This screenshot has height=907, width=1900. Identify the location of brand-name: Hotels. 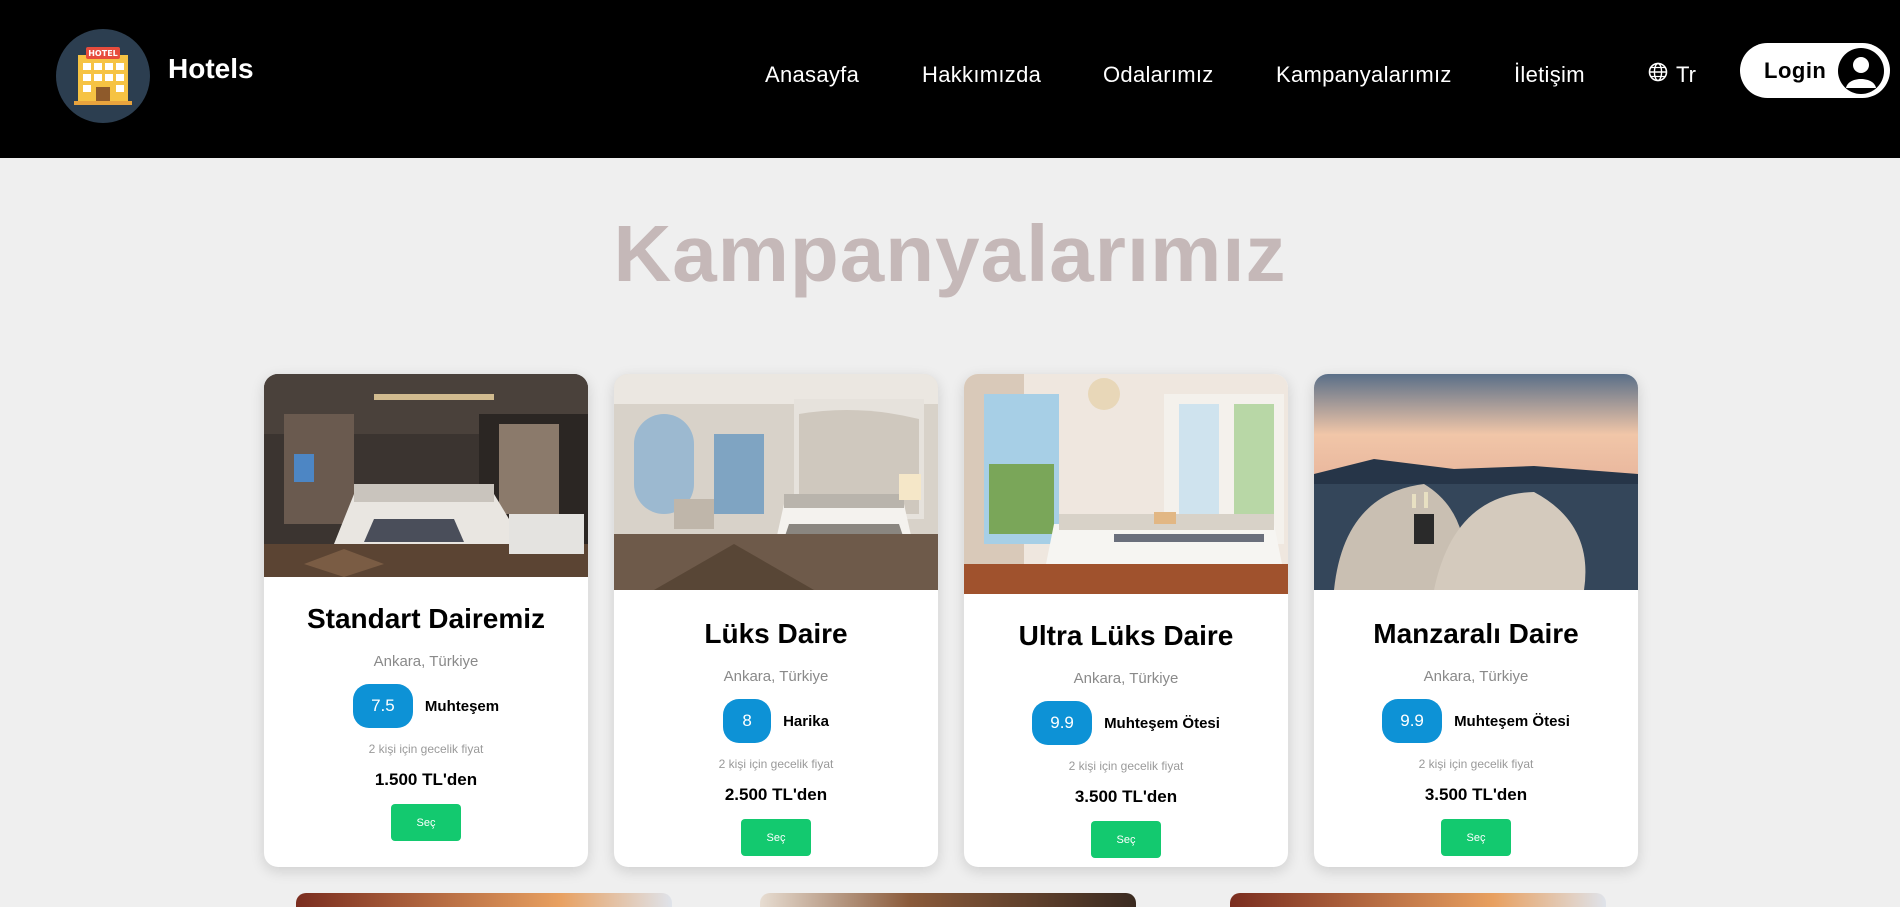
(211, 68).